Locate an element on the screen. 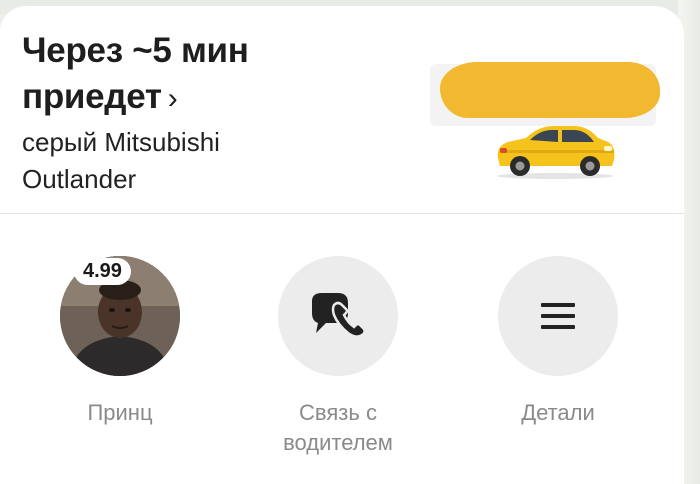 This screenshot has height=484, width=700. car-description: серый Mitsubishi Outlander is located at coordinates (172, 161).